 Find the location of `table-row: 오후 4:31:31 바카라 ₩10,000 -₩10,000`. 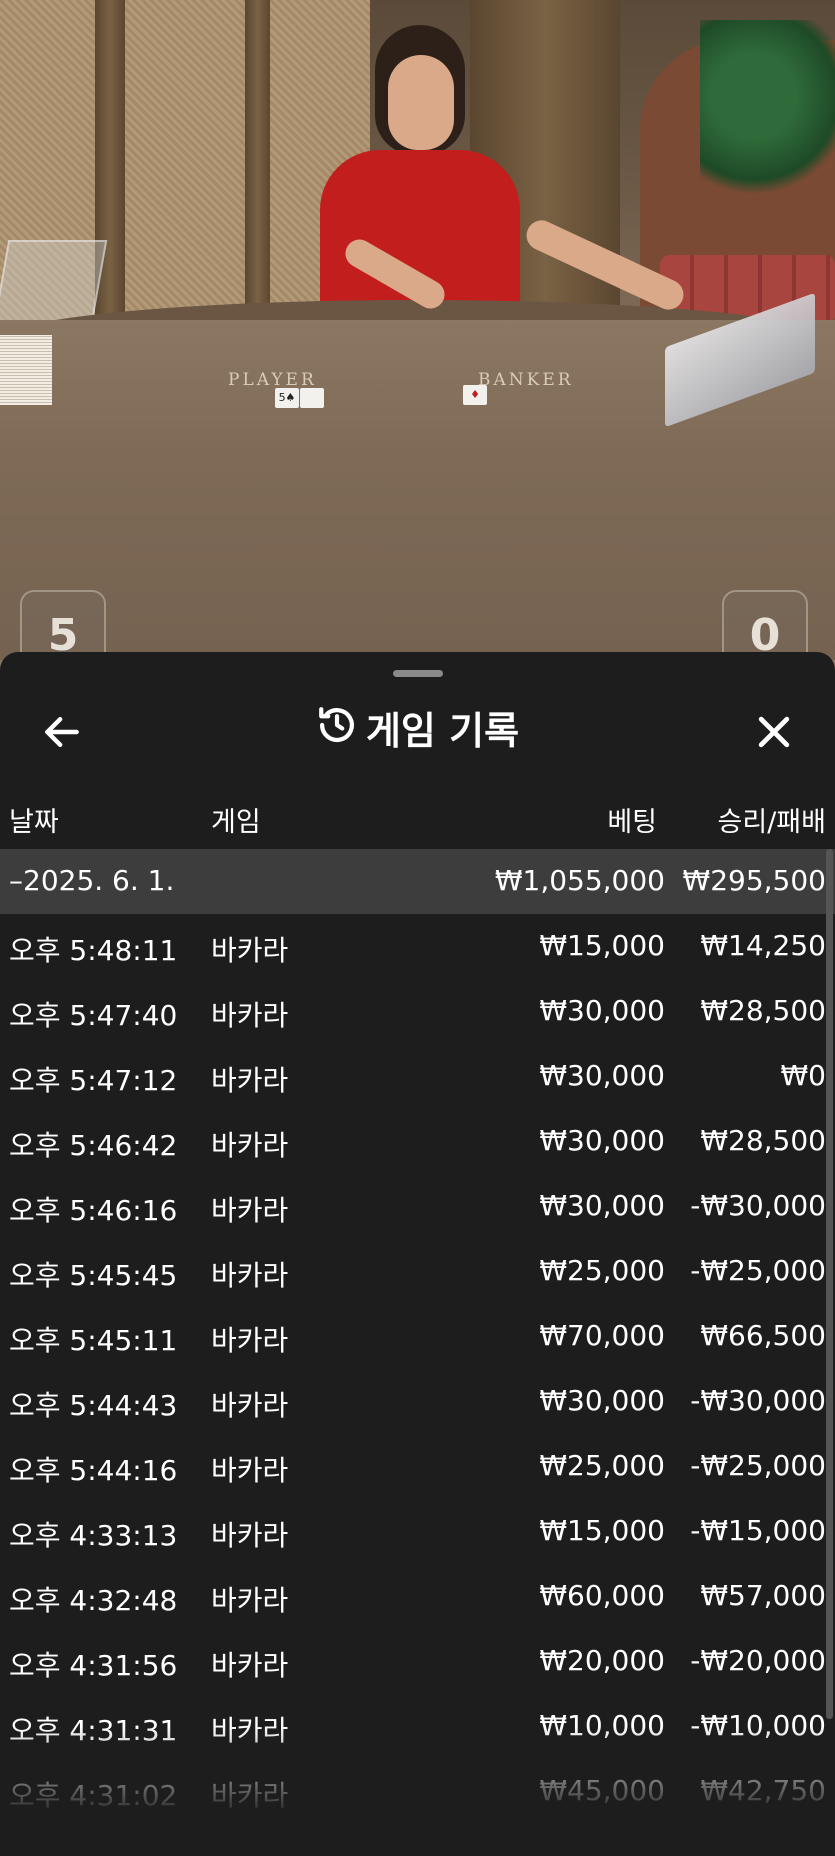

table-row: 오후 4:31:31 바카라 ₩10,000 -₩10,000 is located at coordinates (417, 1726).